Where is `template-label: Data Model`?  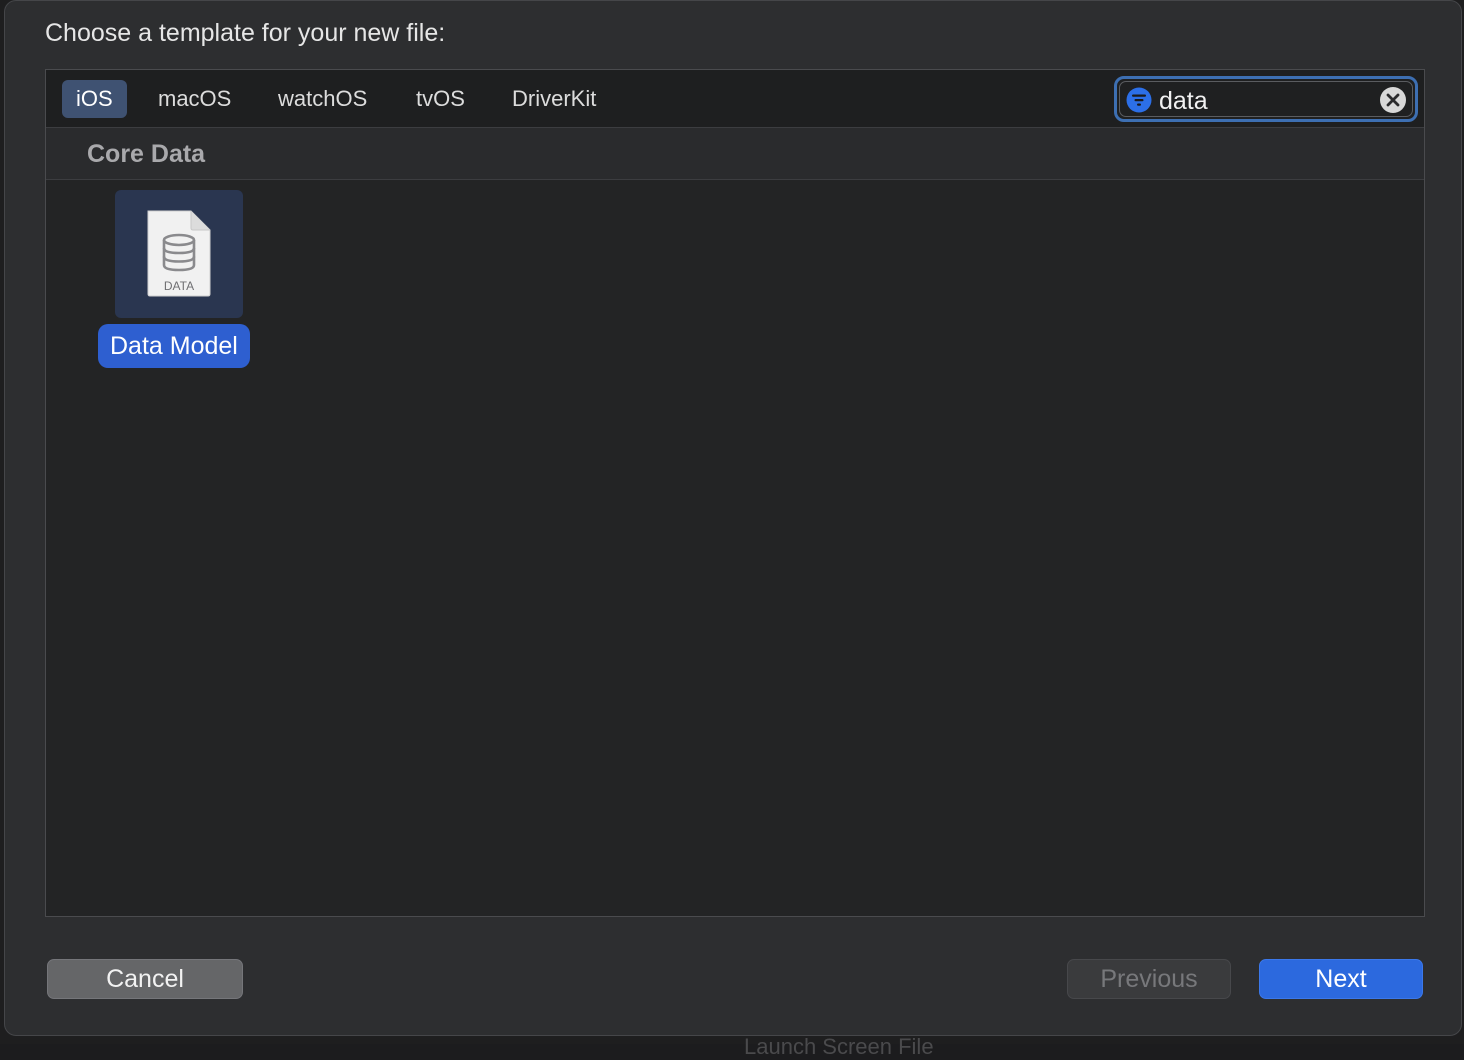
template-label: Data Model is located at coordinates (174, 346).